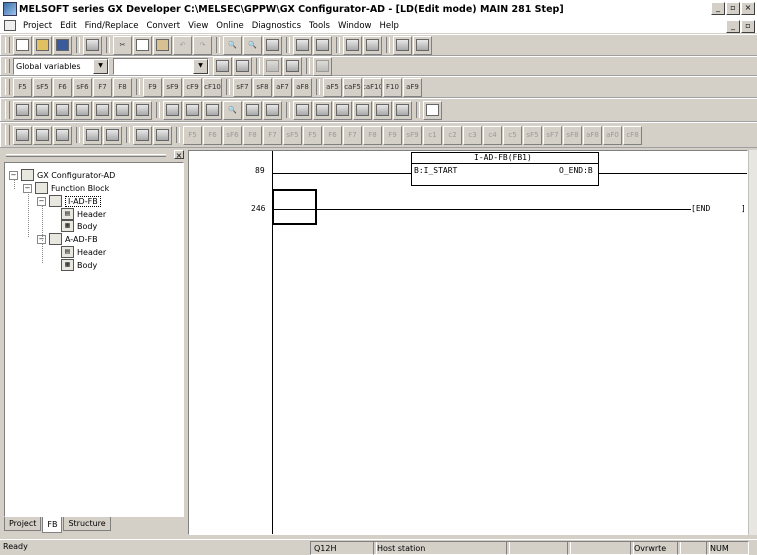 The width and height of the screenshot is (757, 555). Describe the element at coordinates (302, 87) in the screenshot. I see `falling-branch-icon: aF8` at that location.